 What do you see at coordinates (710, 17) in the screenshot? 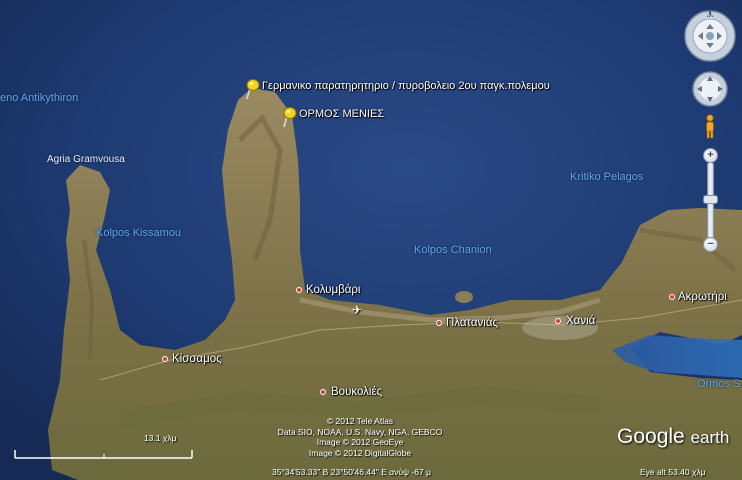
I see `svg-text: N` at bounding box center [710, 17].